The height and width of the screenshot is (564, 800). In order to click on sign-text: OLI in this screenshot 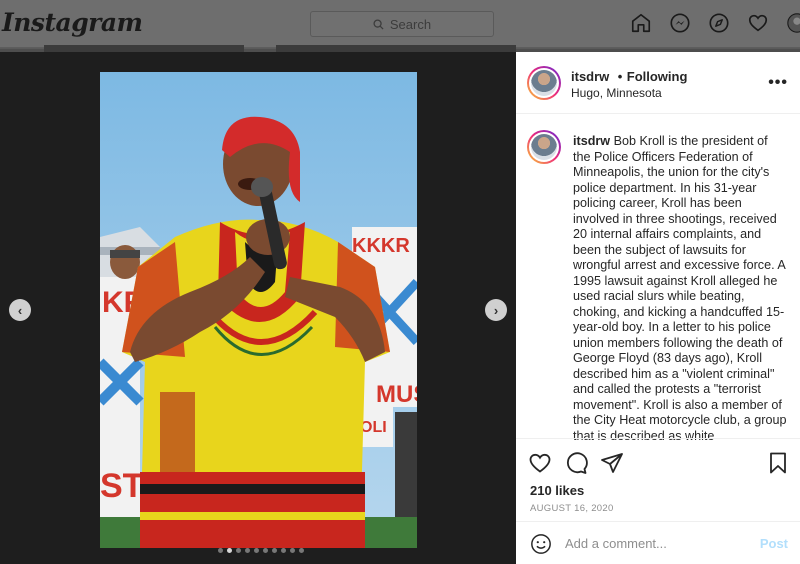, I will do `click(373, 427)`.